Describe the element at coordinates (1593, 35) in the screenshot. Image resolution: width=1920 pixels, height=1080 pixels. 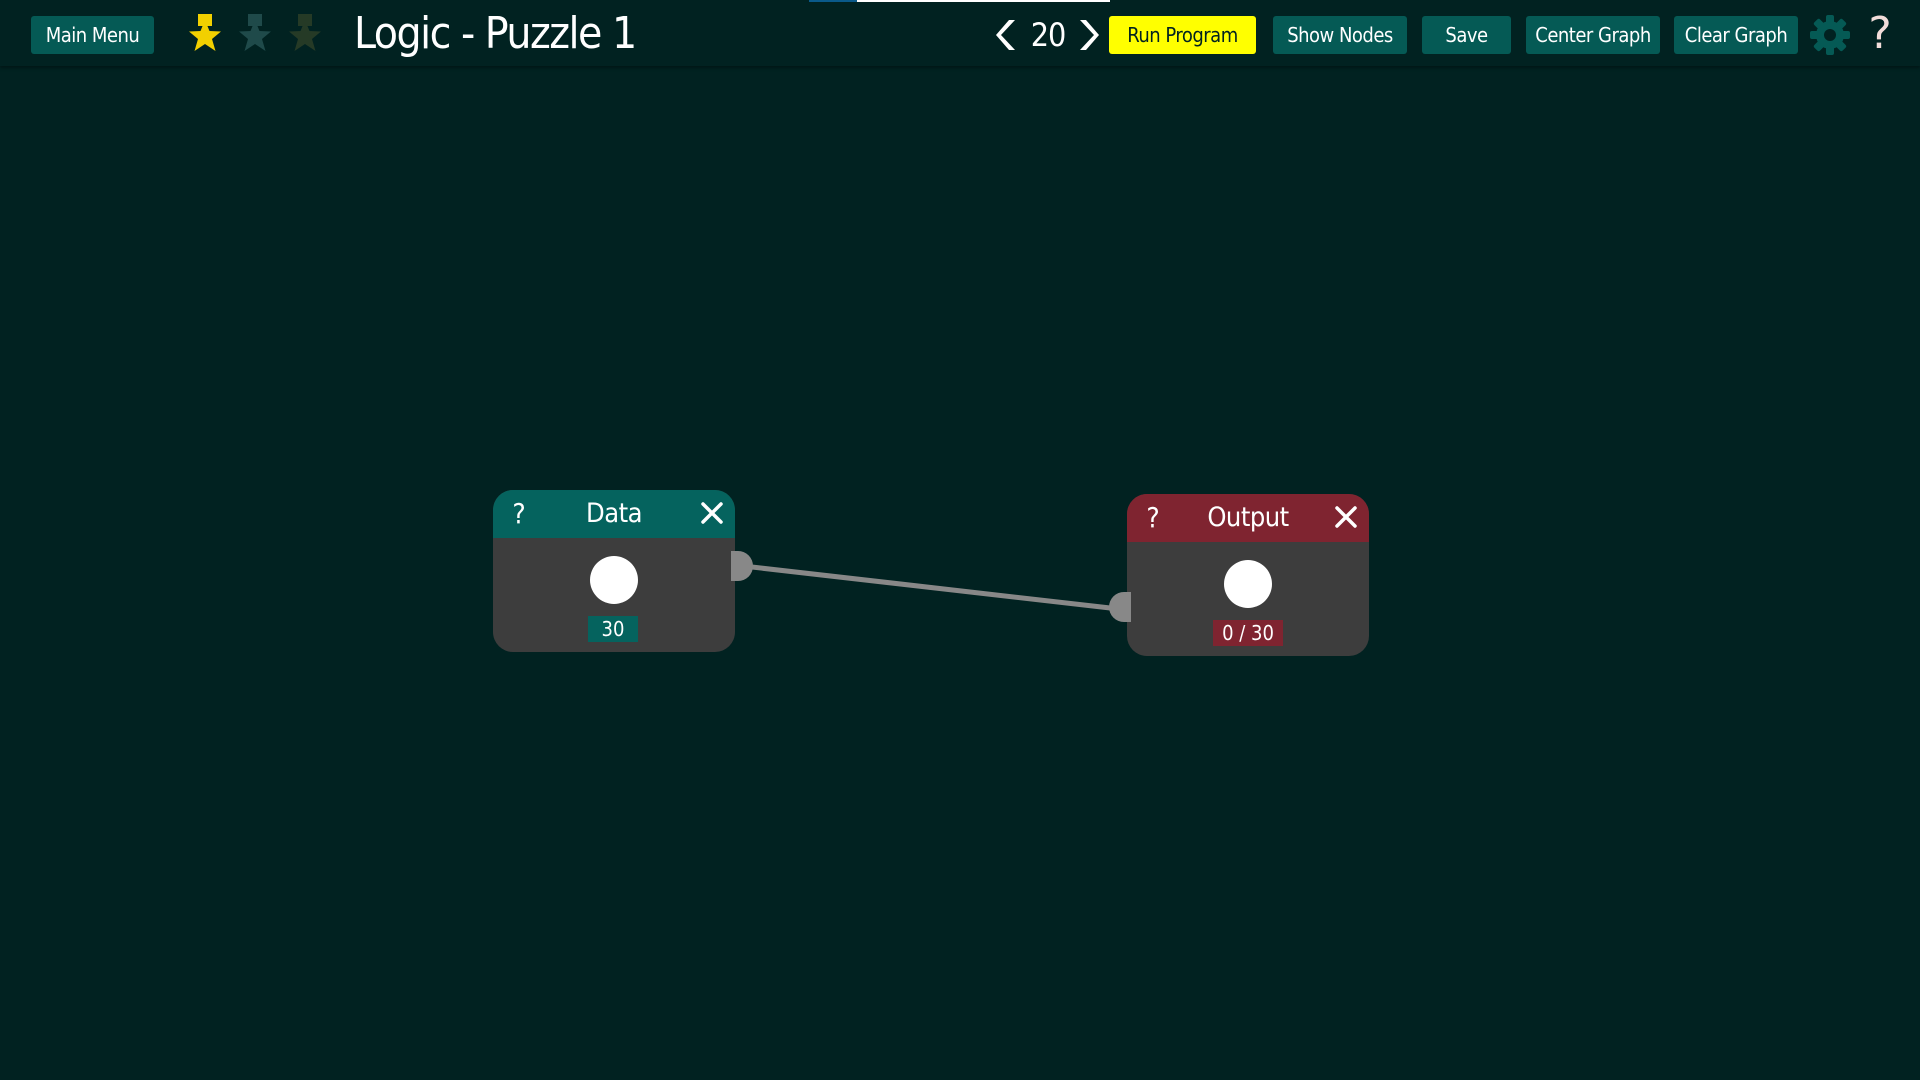
I see `center-graph-button: Center Graph` at that location.